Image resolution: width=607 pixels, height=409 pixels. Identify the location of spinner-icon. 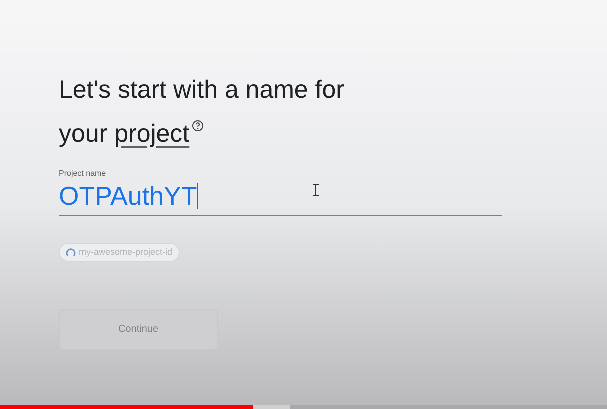
(71, 253).